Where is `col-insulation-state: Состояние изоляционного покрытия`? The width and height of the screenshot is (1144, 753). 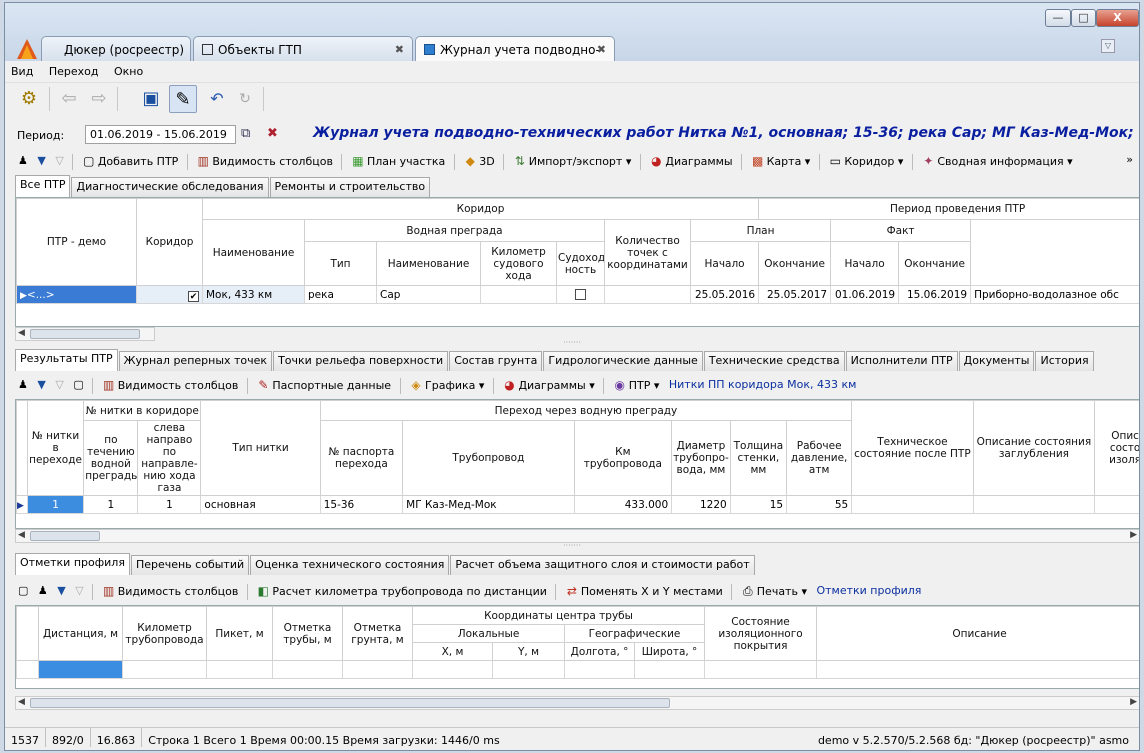
col-insulation-state: Состояние изоляционного покрытия is located at coordinates (761, 633).